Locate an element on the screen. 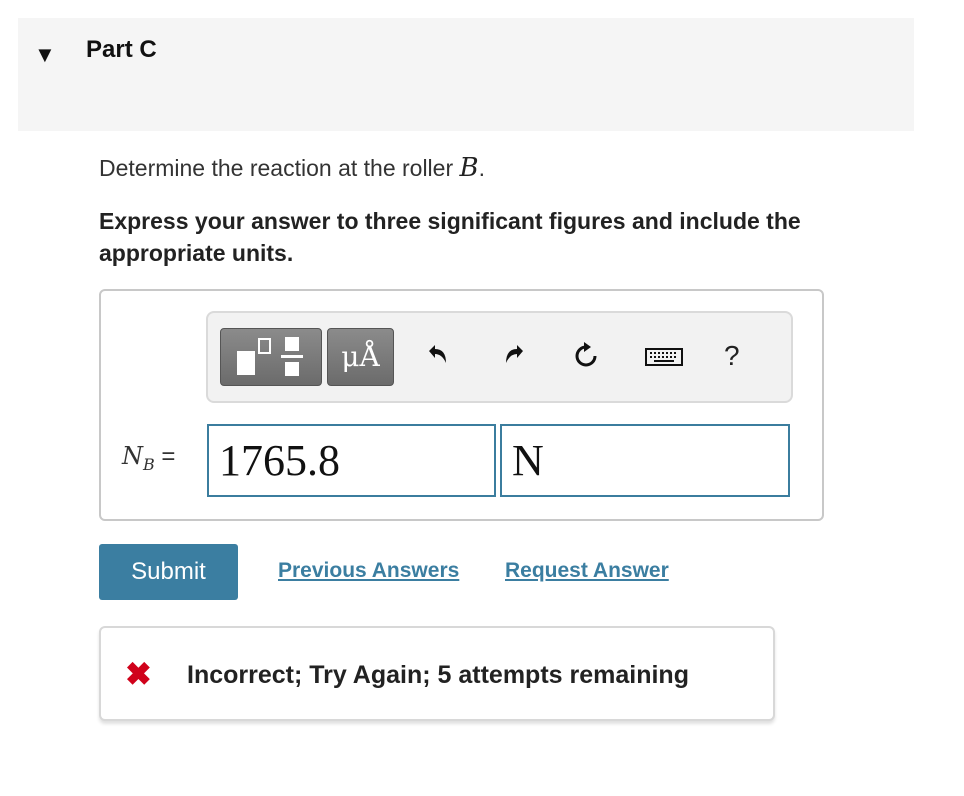 The height and width of the screenshot is (796, 964). prompt-suffix: . is located at coordinates (482, 168).